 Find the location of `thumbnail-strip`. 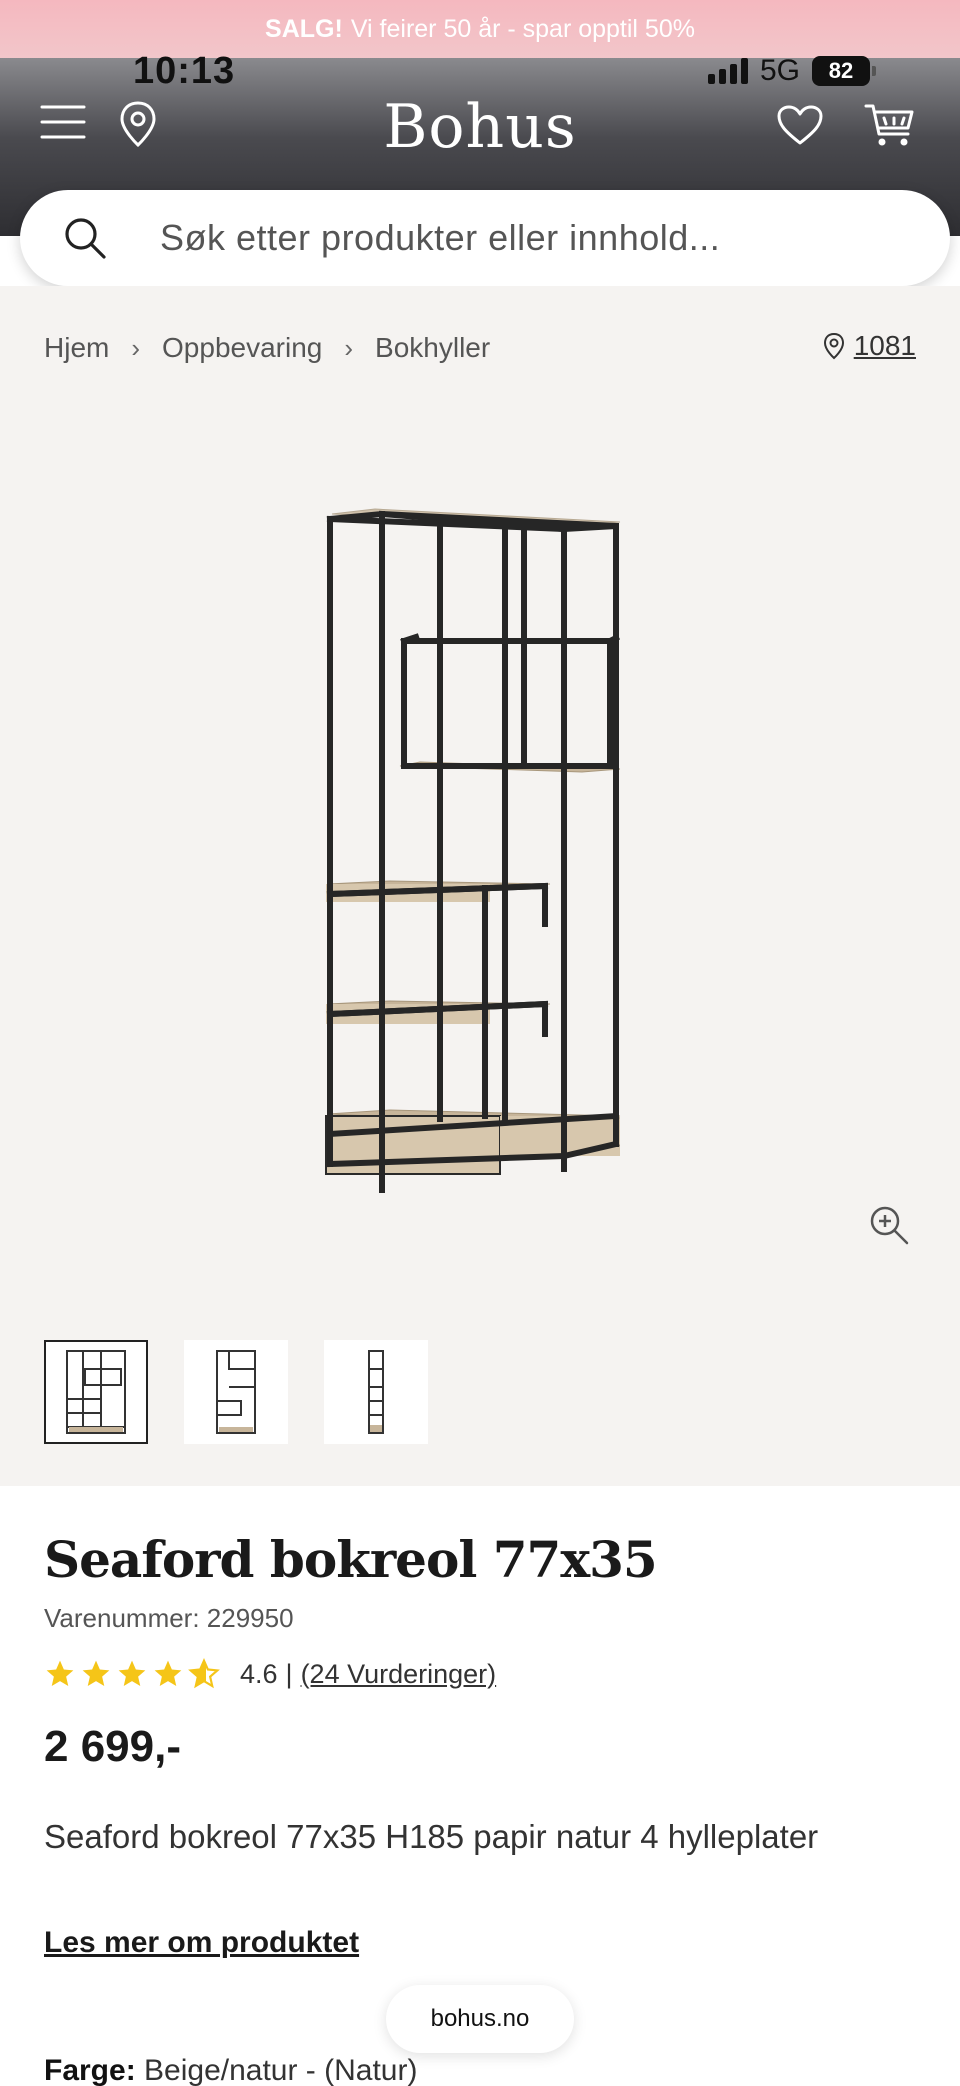

thumbnail-strip is located at coordinates (236, 1392).